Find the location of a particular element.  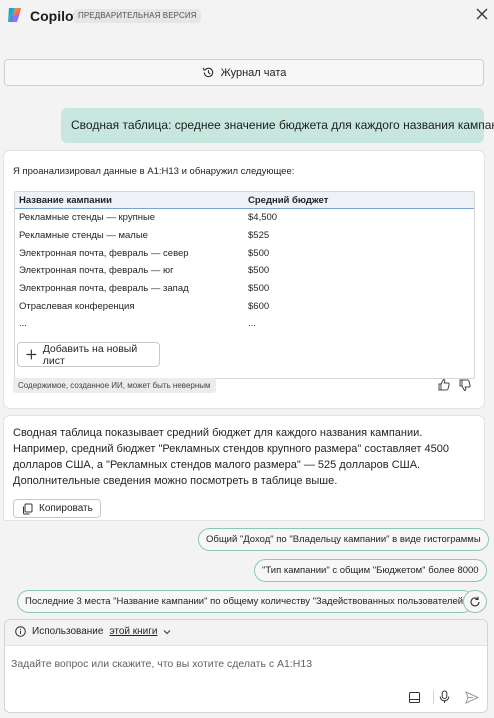

toolbar-divider is located at coordinates (433, 697).